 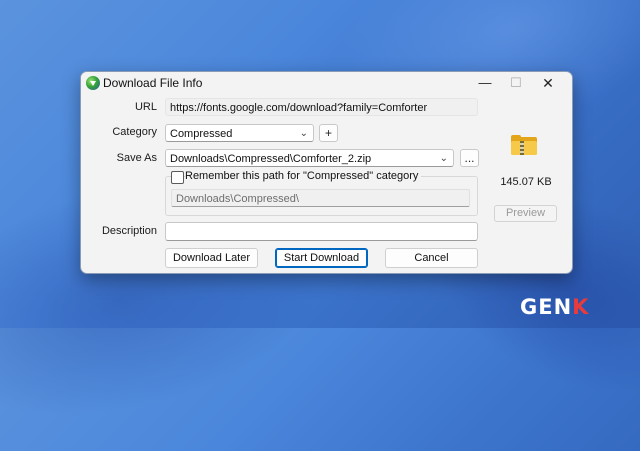 What do you see at coordinates (525, 213) in the screenshot?
I see `preview-button: Preview` at bounding box center [525, 213].